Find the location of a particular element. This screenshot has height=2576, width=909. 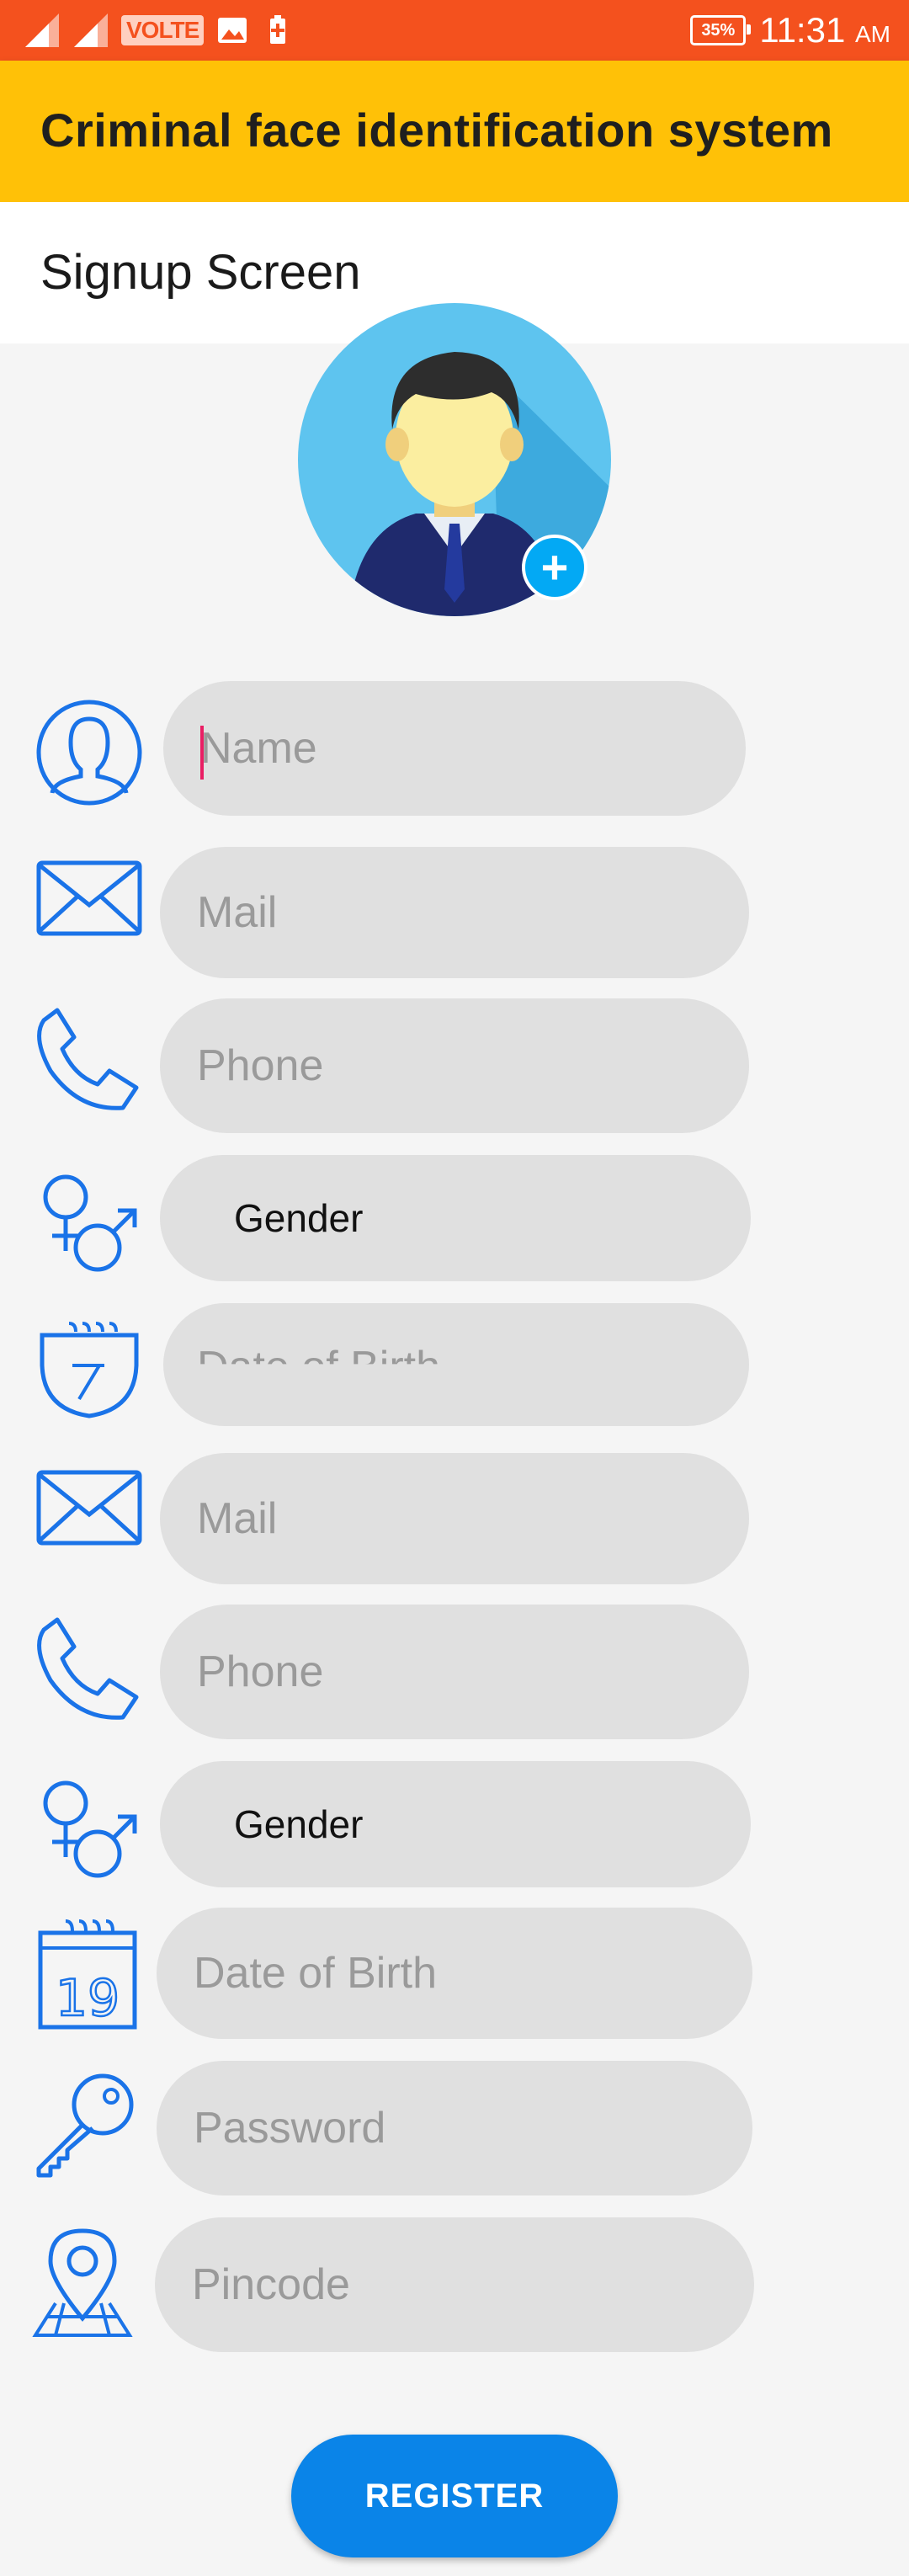

clock: 11:31 AM is located at coordinates (824, 30).